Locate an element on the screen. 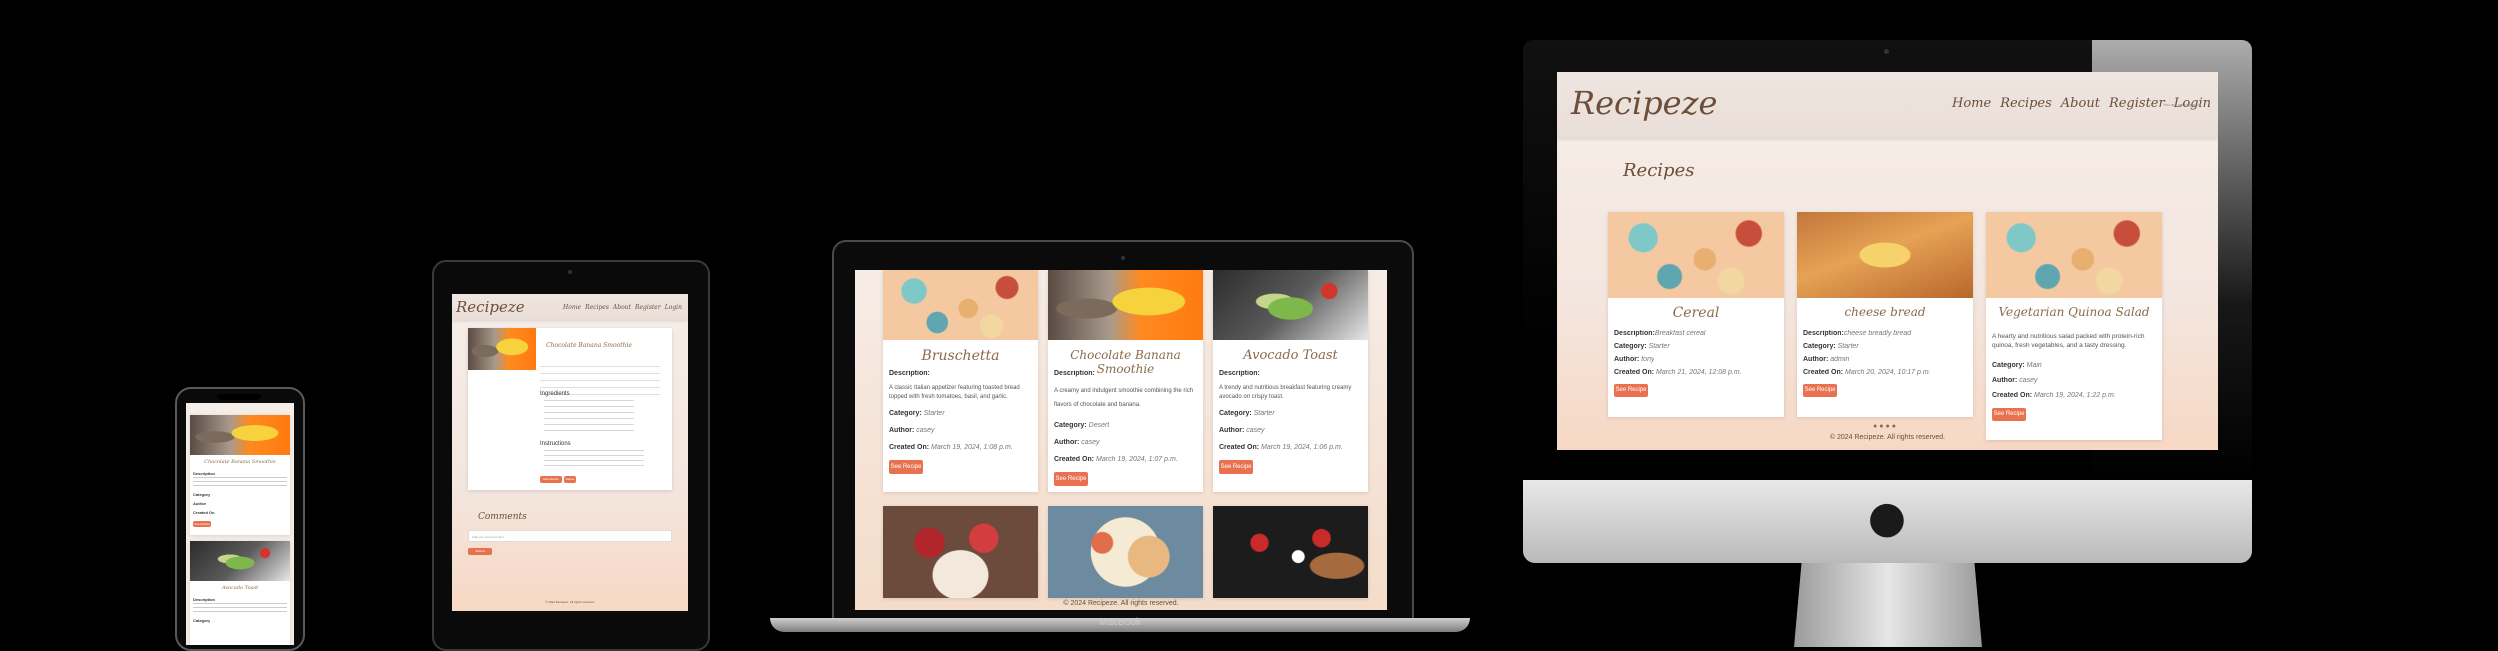 Image resolution: width=2498 pixels, height=651 pixels. recipe-category: Category: Desert is located at coordinates (1082, 425).